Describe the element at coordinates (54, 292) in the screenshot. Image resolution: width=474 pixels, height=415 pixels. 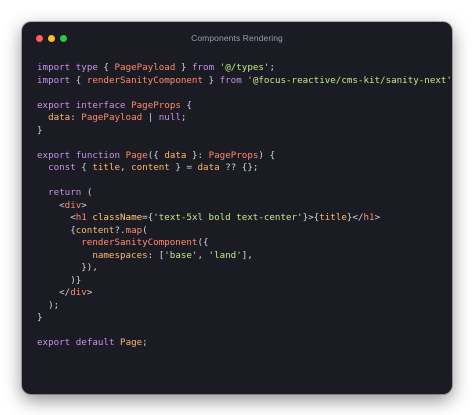
I see `code-token: </` at that location.